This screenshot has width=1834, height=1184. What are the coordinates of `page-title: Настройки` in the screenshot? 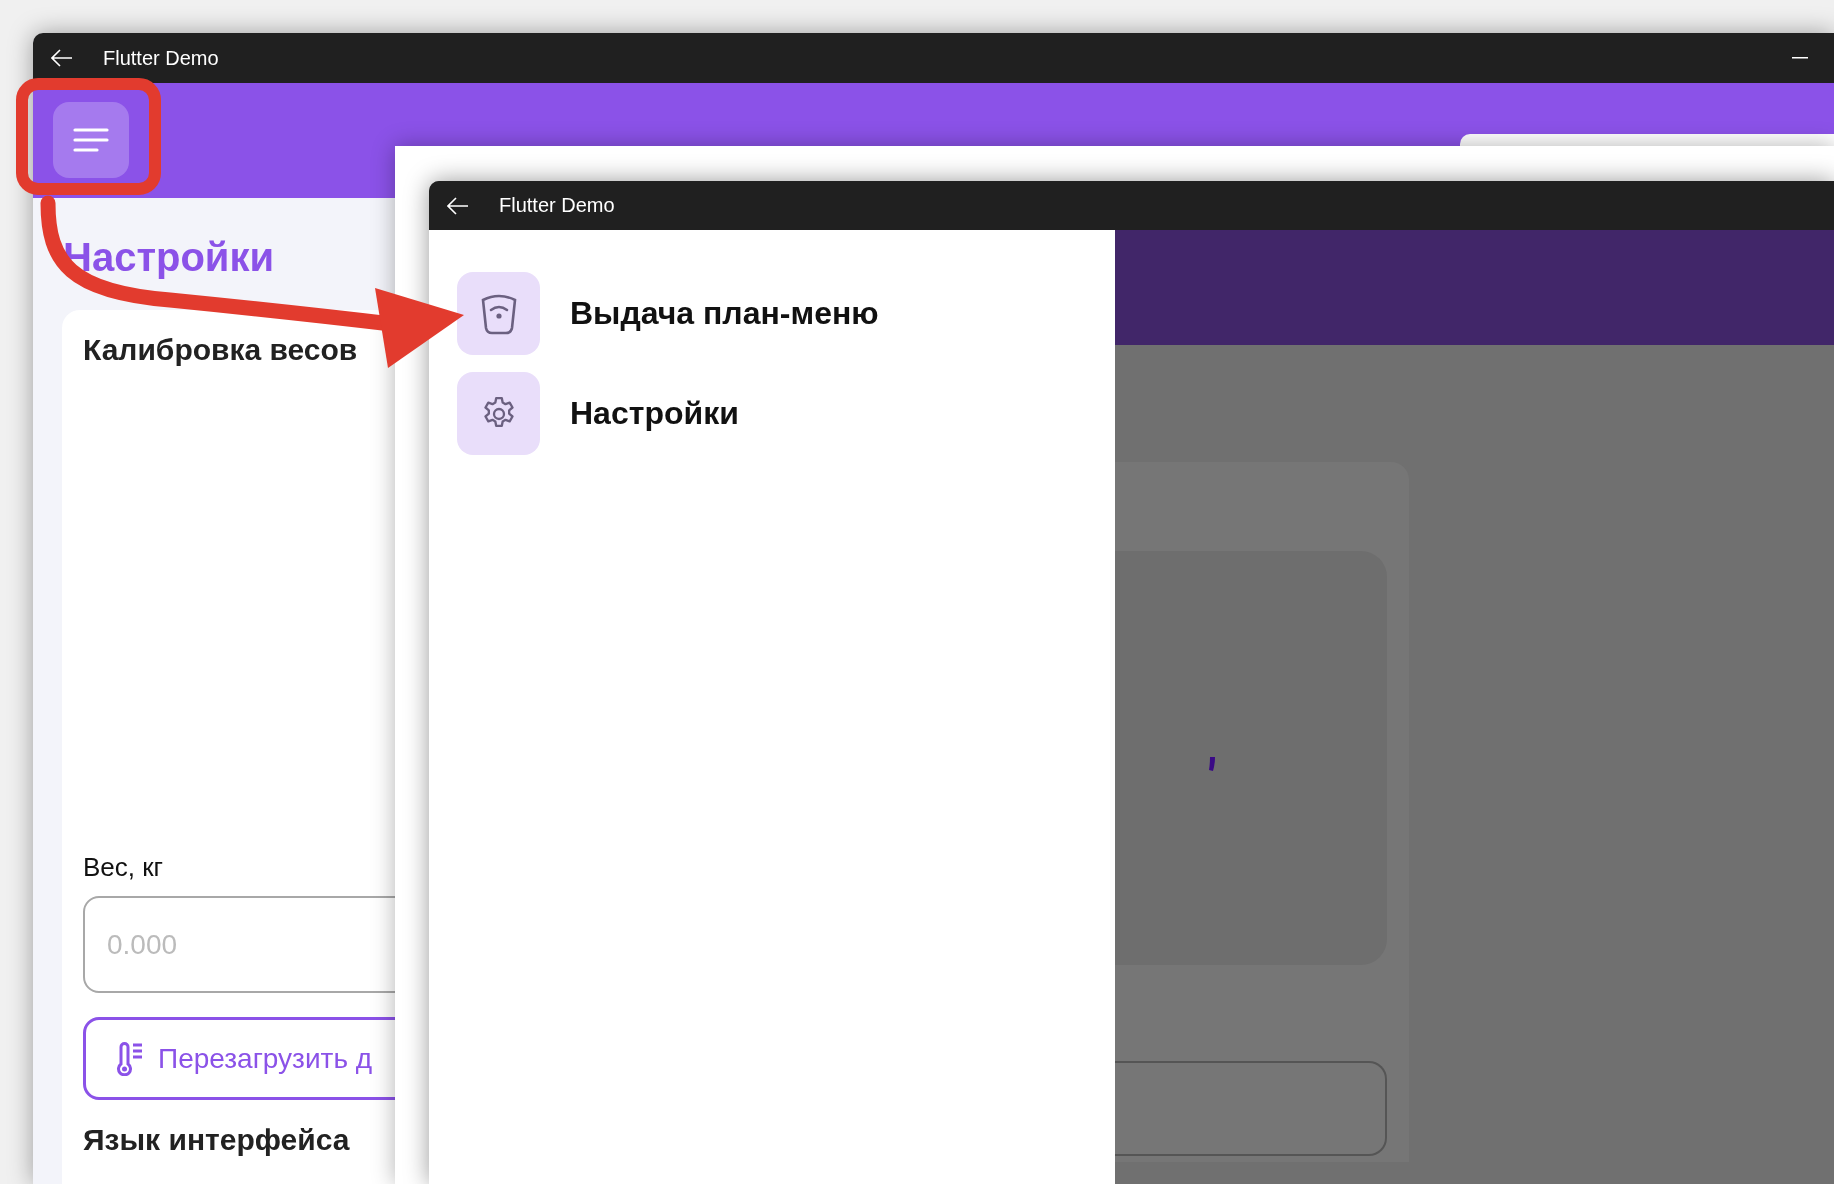 It's located at (169, 257).